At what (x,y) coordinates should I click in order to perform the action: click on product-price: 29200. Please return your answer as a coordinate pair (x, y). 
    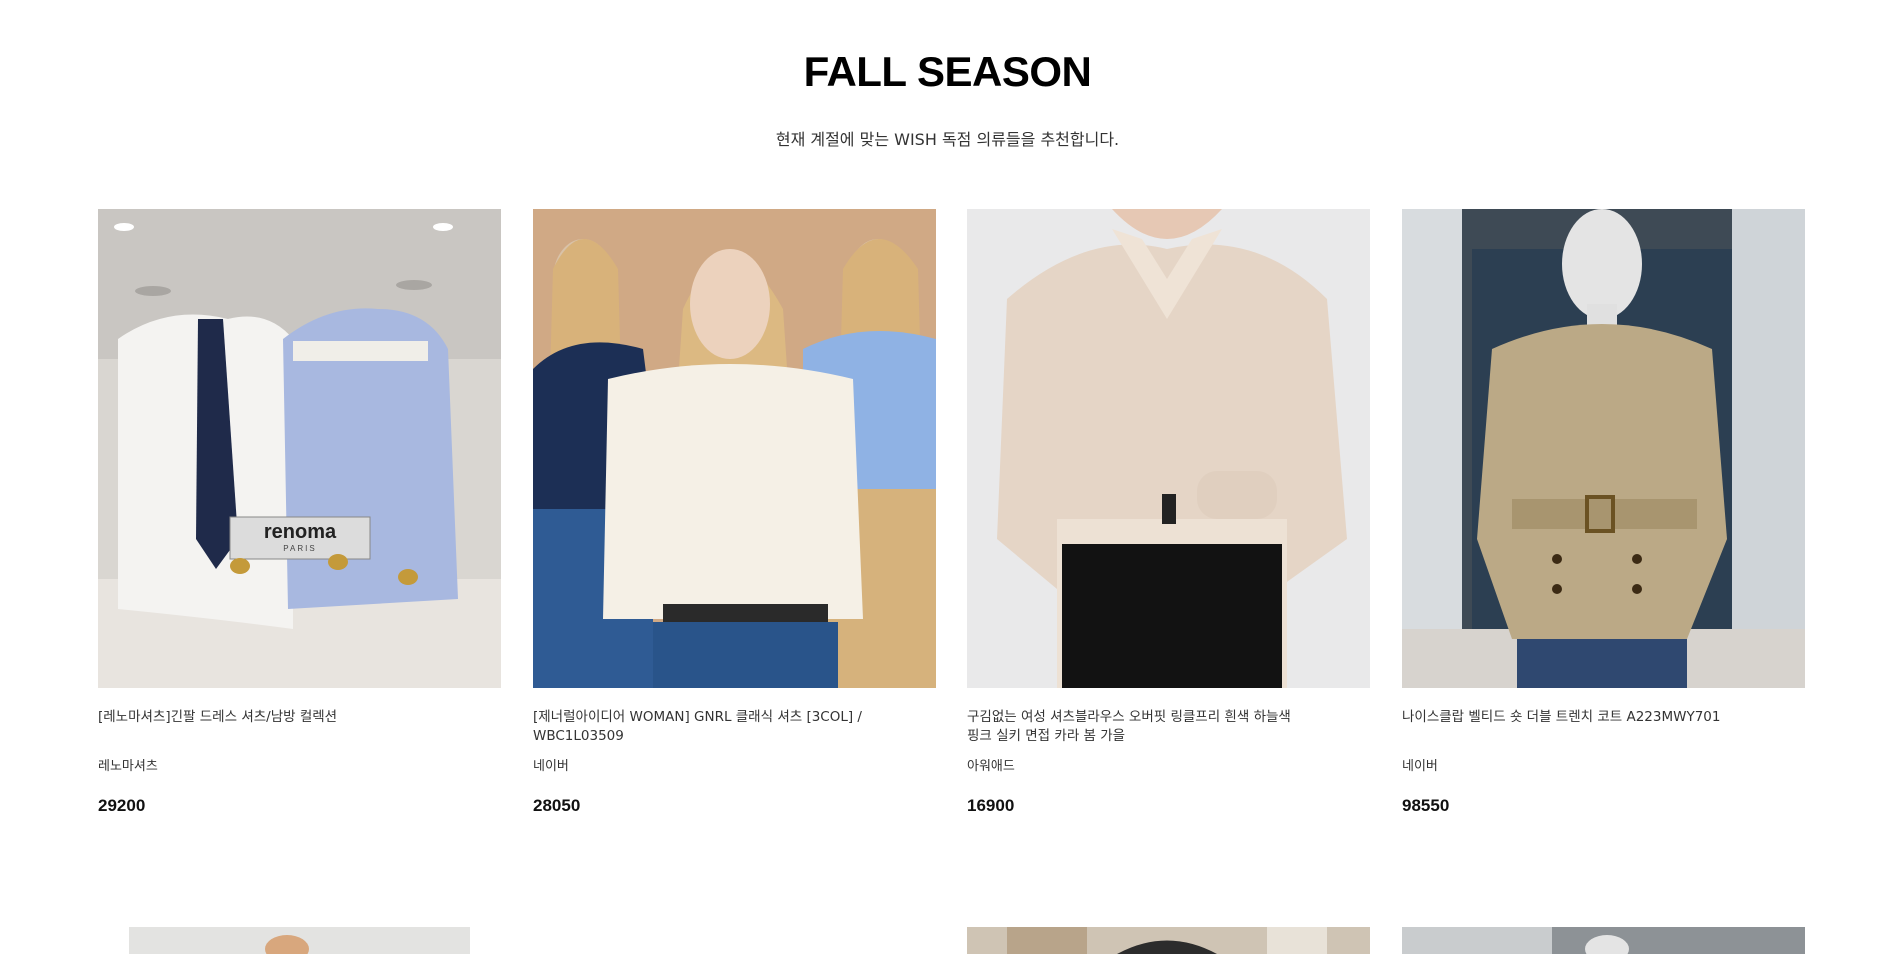
    Looking at the image, I should click on (122, 805).